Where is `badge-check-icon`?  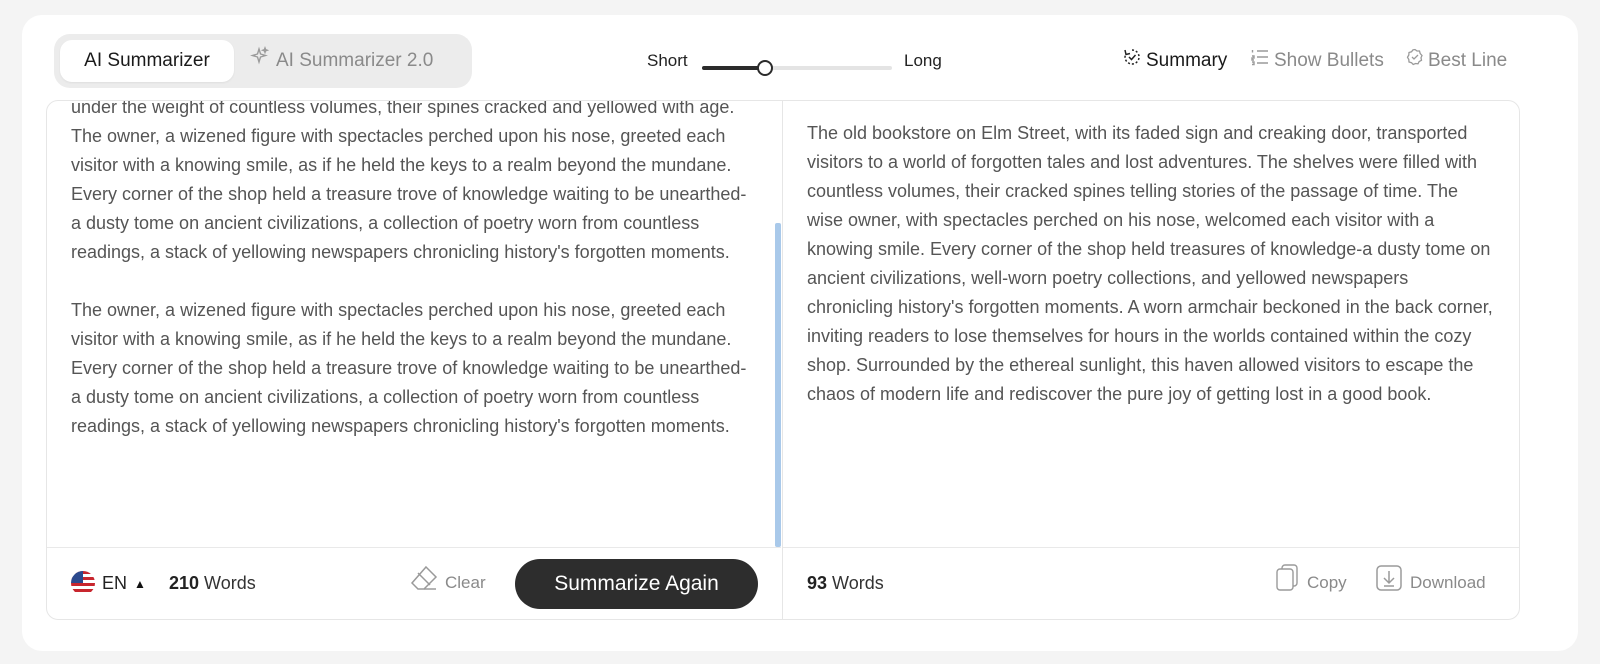 badge-check-icon is located at coordinates (1415, 61).